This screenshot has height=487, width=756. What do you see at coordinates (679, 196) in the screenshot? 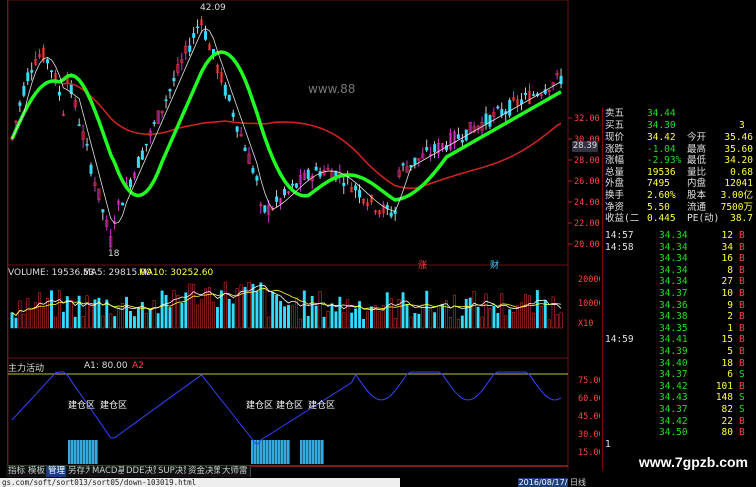
I see `stat-row: 换手 2.60% 股本 3.00亿` at bounding box center [679, 196].